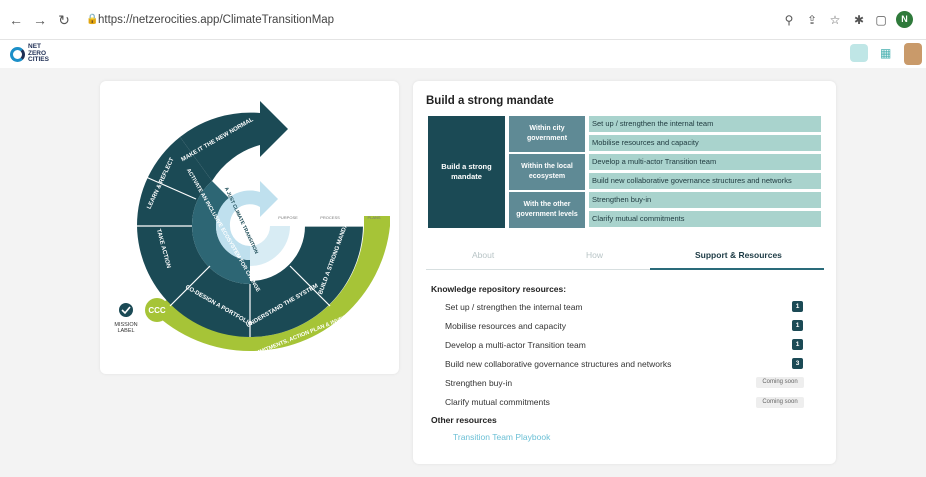 The width and height of the screenshot is (926, 477). What do you see at coordinates (505, 326) in the screenshot?
I see `resource-item: Mobilise resources and capacity` at bounding box center [505, 326].